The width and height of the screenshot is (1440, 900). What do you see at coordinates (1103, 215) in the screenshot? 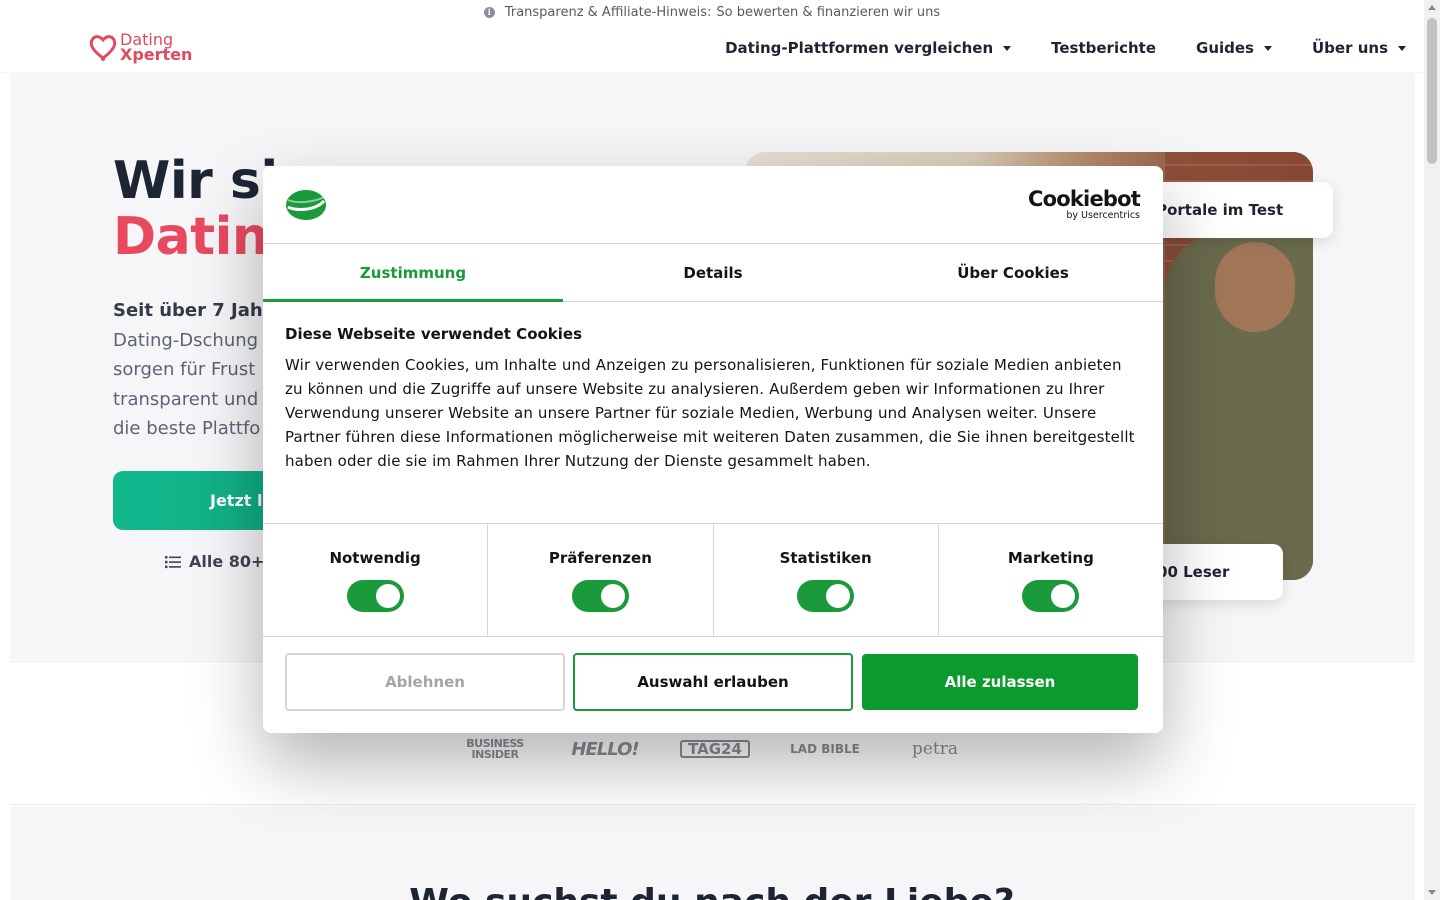
I see `cookiebot-brand-sub: by Usercentrics` at bounding box center [1103, 215].